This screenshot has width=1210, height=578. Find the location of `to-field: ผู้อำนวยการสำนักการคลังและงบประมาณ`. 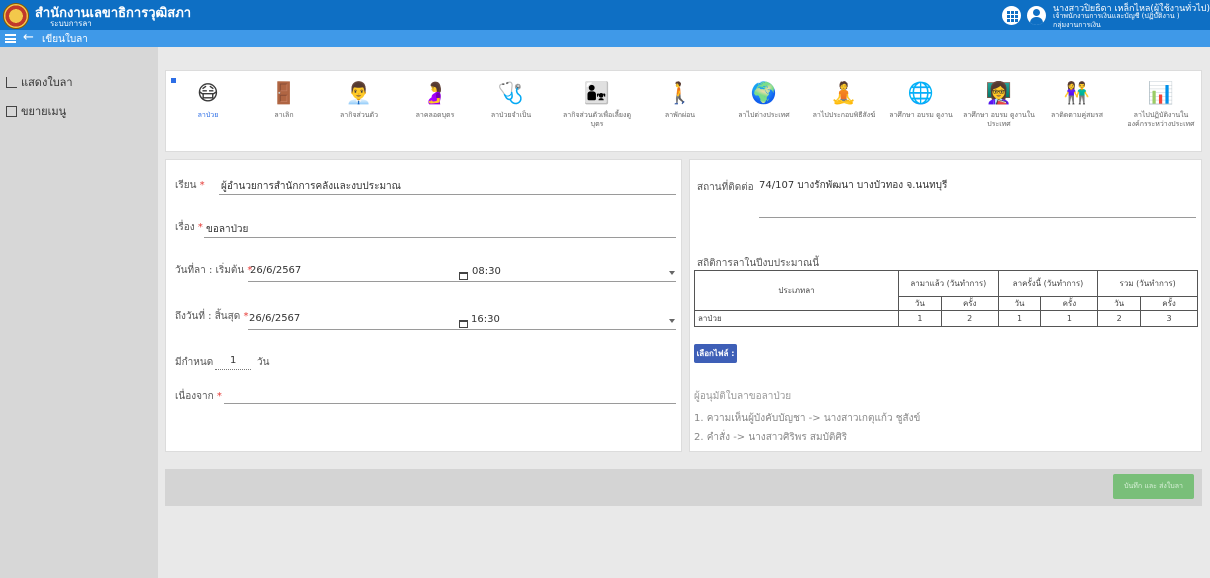

to-field: ผู้อำนวยการสำนักการคลังและงบประมาณ is located at coordinates (311, 186).